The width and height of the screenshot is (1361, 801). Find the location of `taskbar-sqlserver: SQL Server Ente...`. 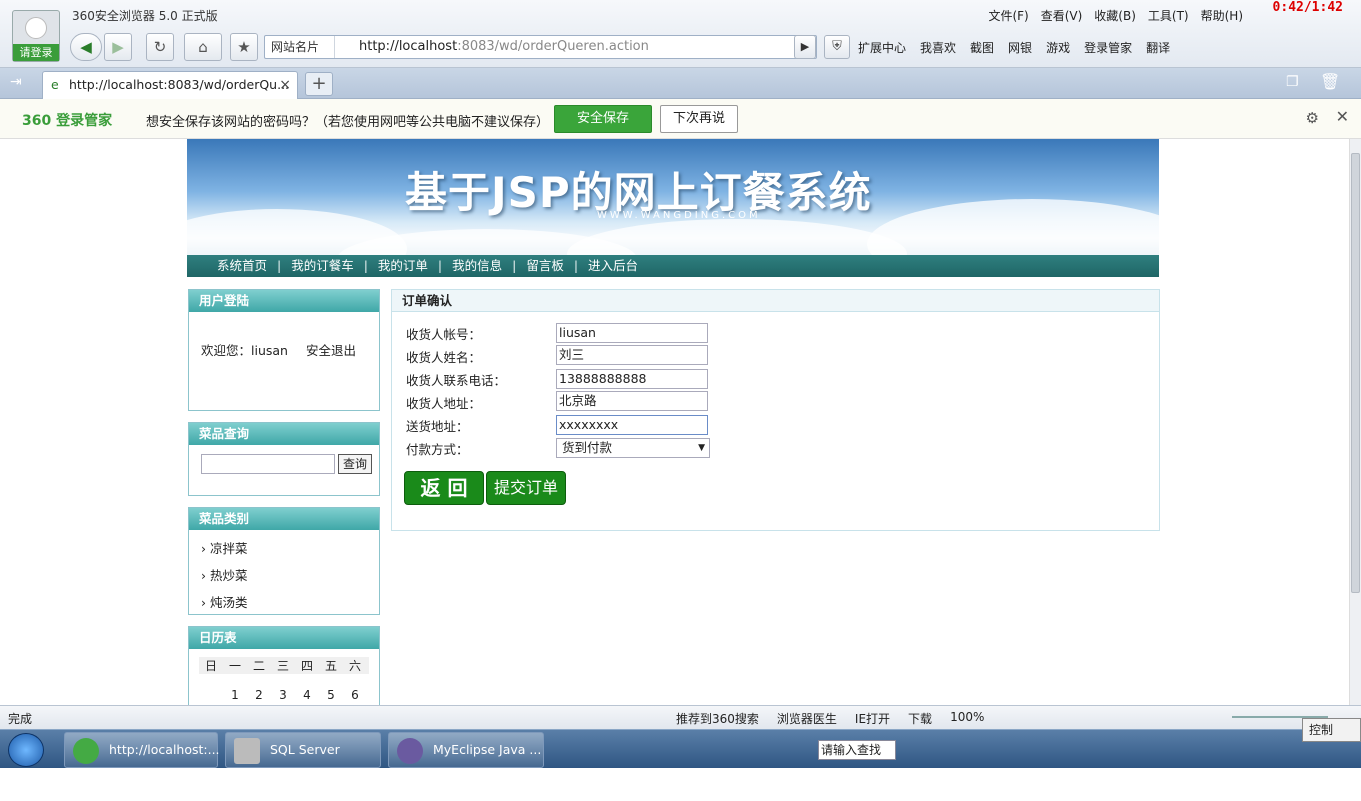

taskbar-sqlserver: SQL Server Ente... is located at coordinates (303, 761).